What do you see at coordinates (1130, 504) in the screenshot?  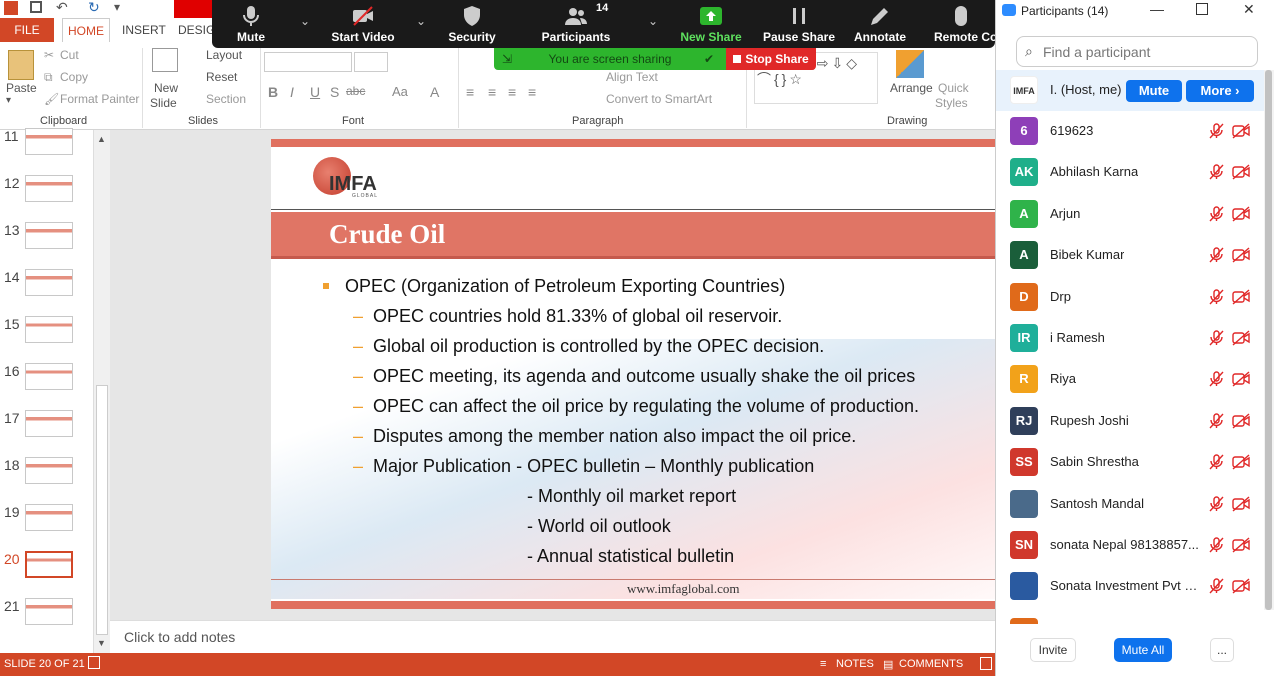 I see `participant-row: Santosh Mandal` at bounding box center [1130, 504].